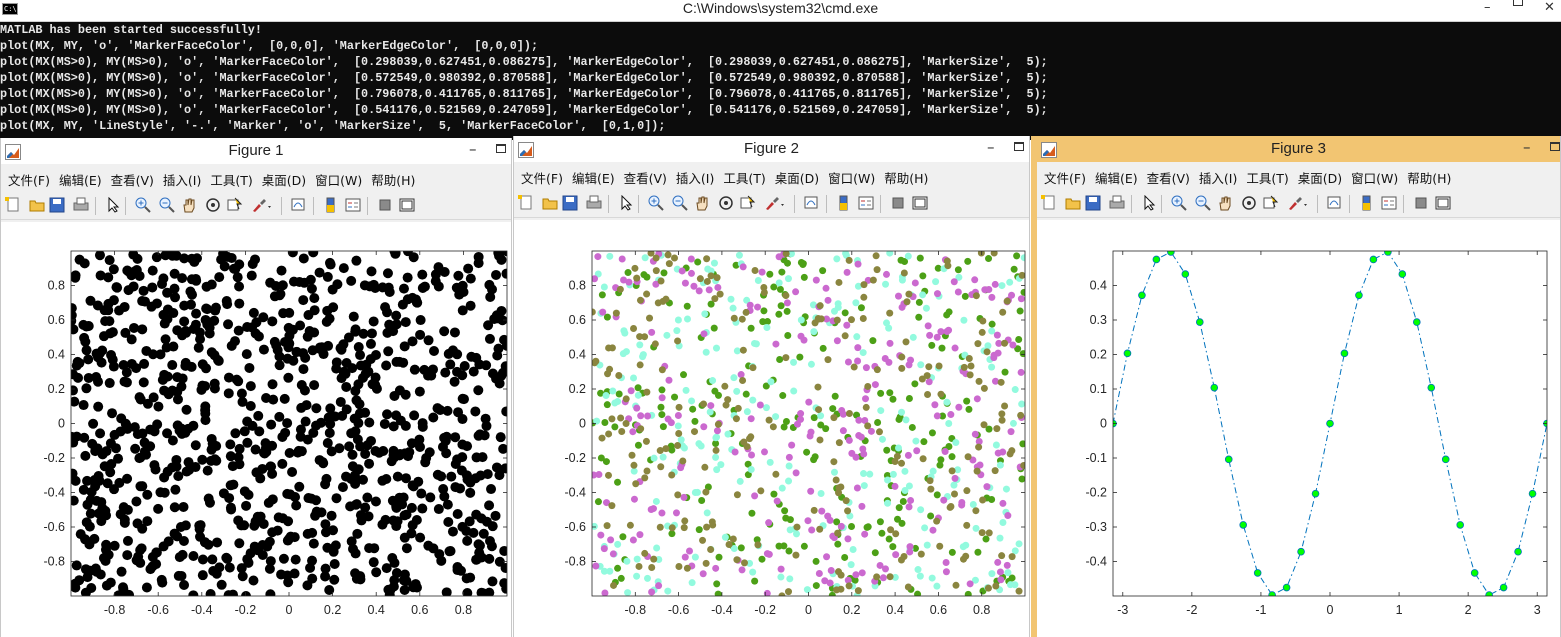 This screenshot has width=1561, height=637. What do you see at coordinates (256, 151) in the screenshot?
I see `figure-titlebar: Figure 1 –` at bounding box center [256, 151].